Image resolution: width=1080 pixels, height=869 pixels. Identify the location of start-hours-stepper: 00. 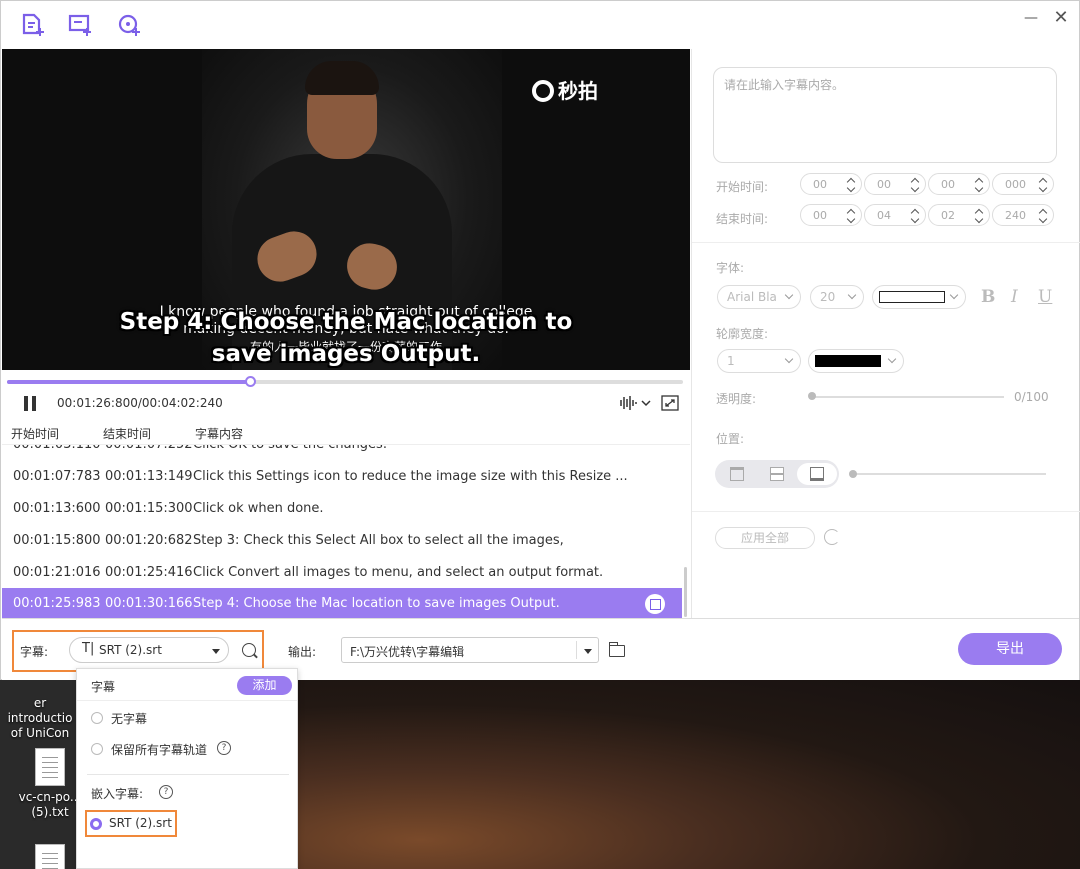
(831, 184).